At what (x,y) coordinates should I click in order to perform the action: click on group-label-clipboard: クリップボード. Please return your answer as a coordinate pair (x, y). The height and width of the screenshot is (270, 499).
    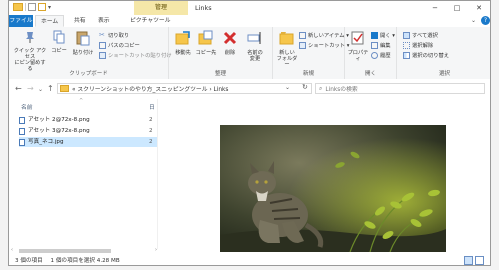
    Looking at the image, I should click on (88, 74).